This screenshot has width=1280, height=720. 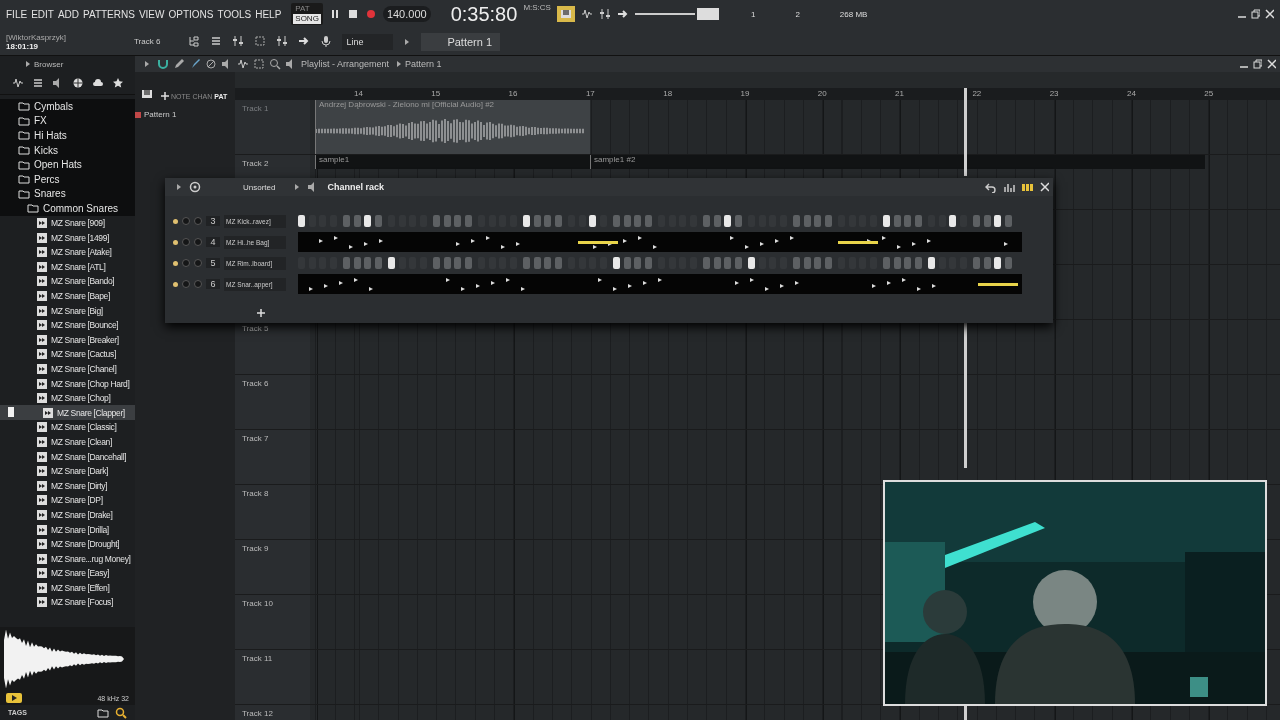 I want to click on time-format-label: M:S:CS, so click(x=537, y=7).